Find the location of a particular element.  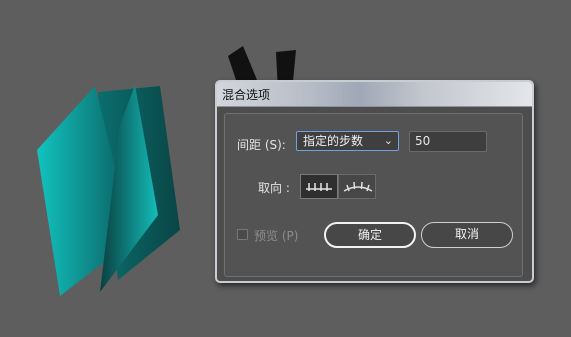

chevron-down-icon: ⌄ is located at coordinates (388, 140).